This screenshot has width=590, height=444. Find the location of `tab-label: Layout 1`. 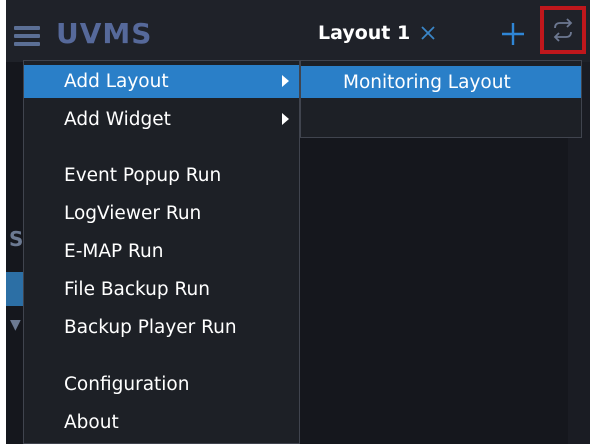

tab-label: Layout 1 is located at coordinates (364, 33).